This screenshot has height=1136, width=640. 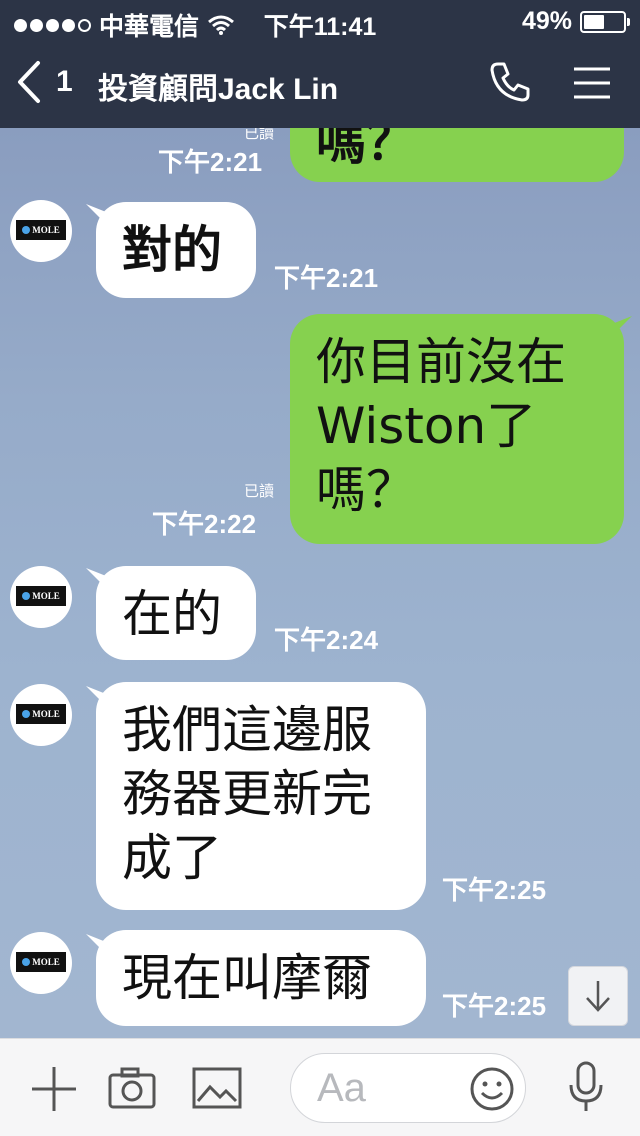 What do you see at coordinates (247, 978) in the screenshot?
I see `message-text: 現在叫摩爾` at bounding box center [247, 978].